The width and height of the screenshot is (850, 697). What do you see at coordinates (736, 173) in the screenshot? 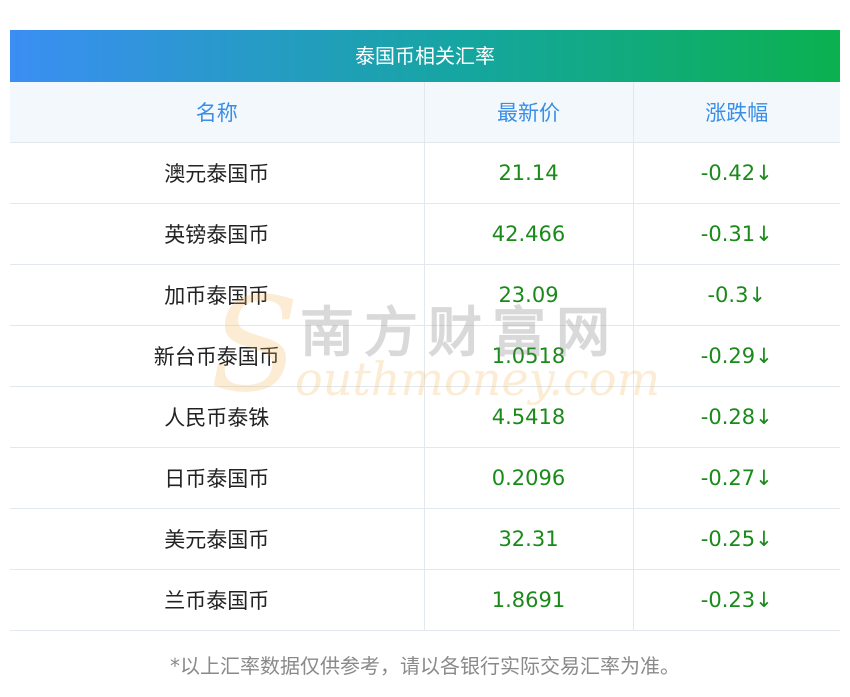
I see `row-change: -0.42↓` at bounding box center [736, 173].